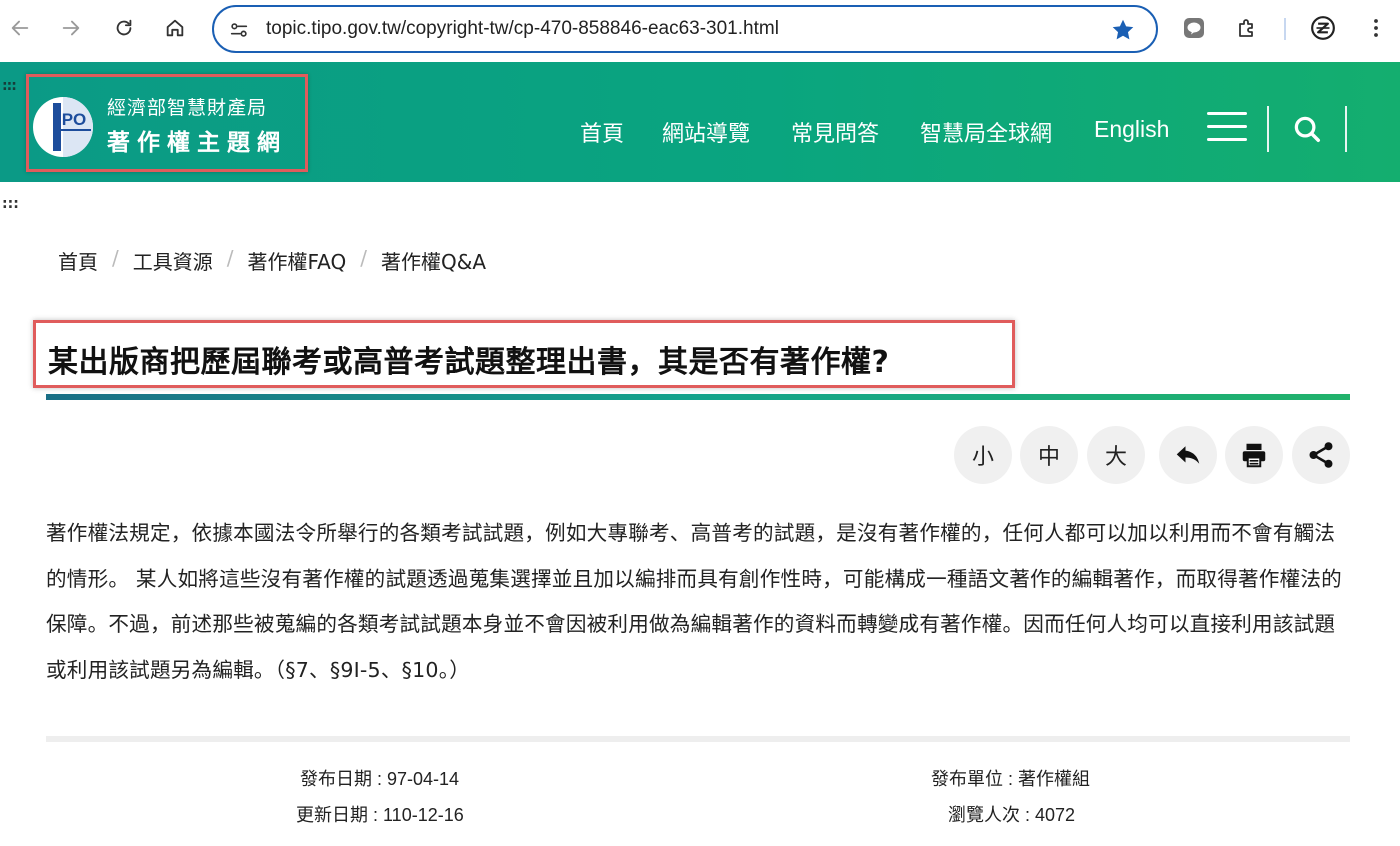 This screenshot has height=846, width=1400. I want to click on nav-global-site: 智慧局全球網, so click(986, 132).